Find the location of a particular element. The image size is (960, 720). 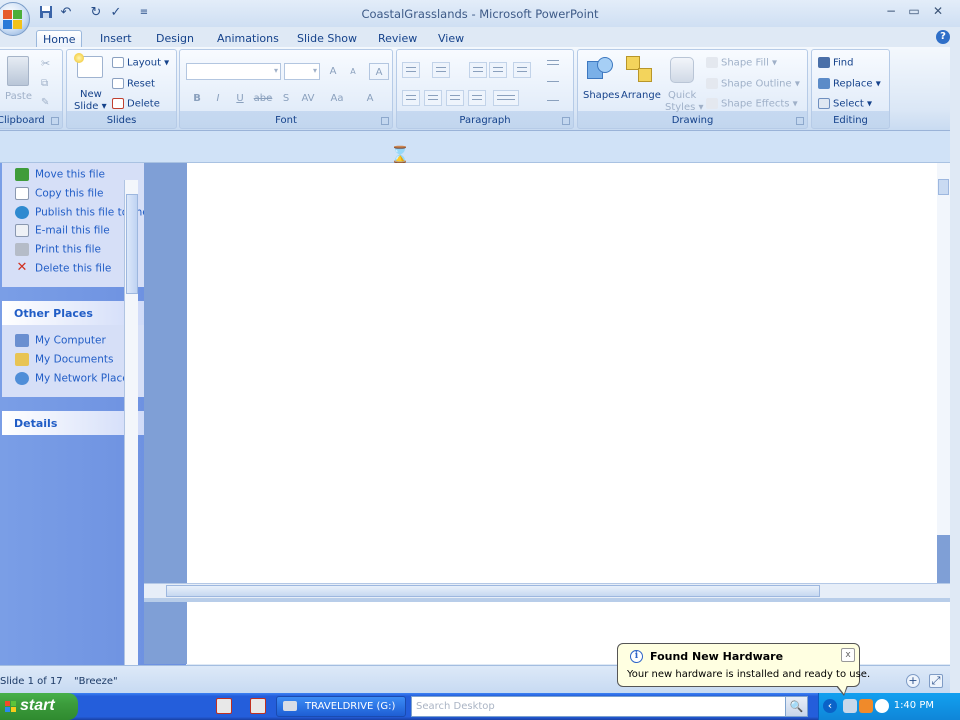

clipboard-launcher-icon is located at coordinates (55, 121).